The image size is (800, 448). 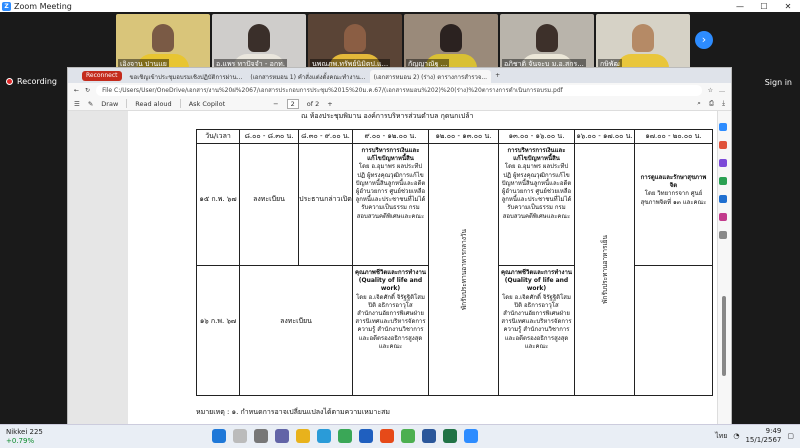 What do you see at coordinates (218, 199) in the screenshot?
I see `row-date: ๑๕ ก.พ. ๖๗` at bounding box center [218, 199].